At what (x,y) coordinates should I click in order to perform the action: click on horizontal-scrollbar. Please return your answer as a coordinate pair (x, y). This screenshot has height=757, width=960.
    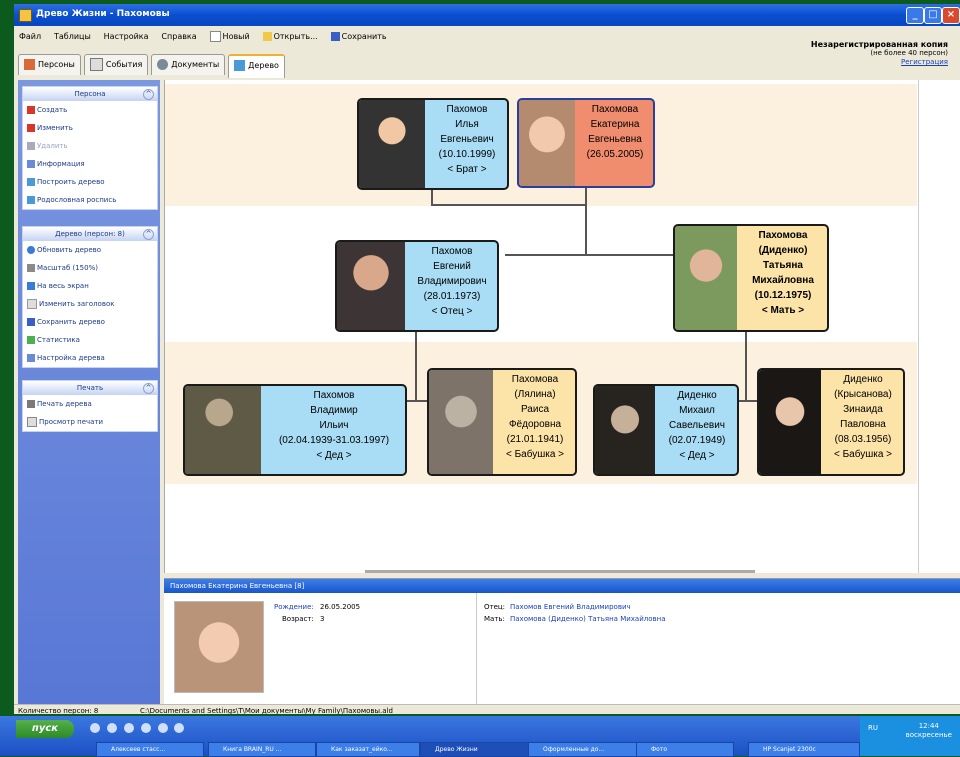
    Looking at the image, I should click on (560, 571).